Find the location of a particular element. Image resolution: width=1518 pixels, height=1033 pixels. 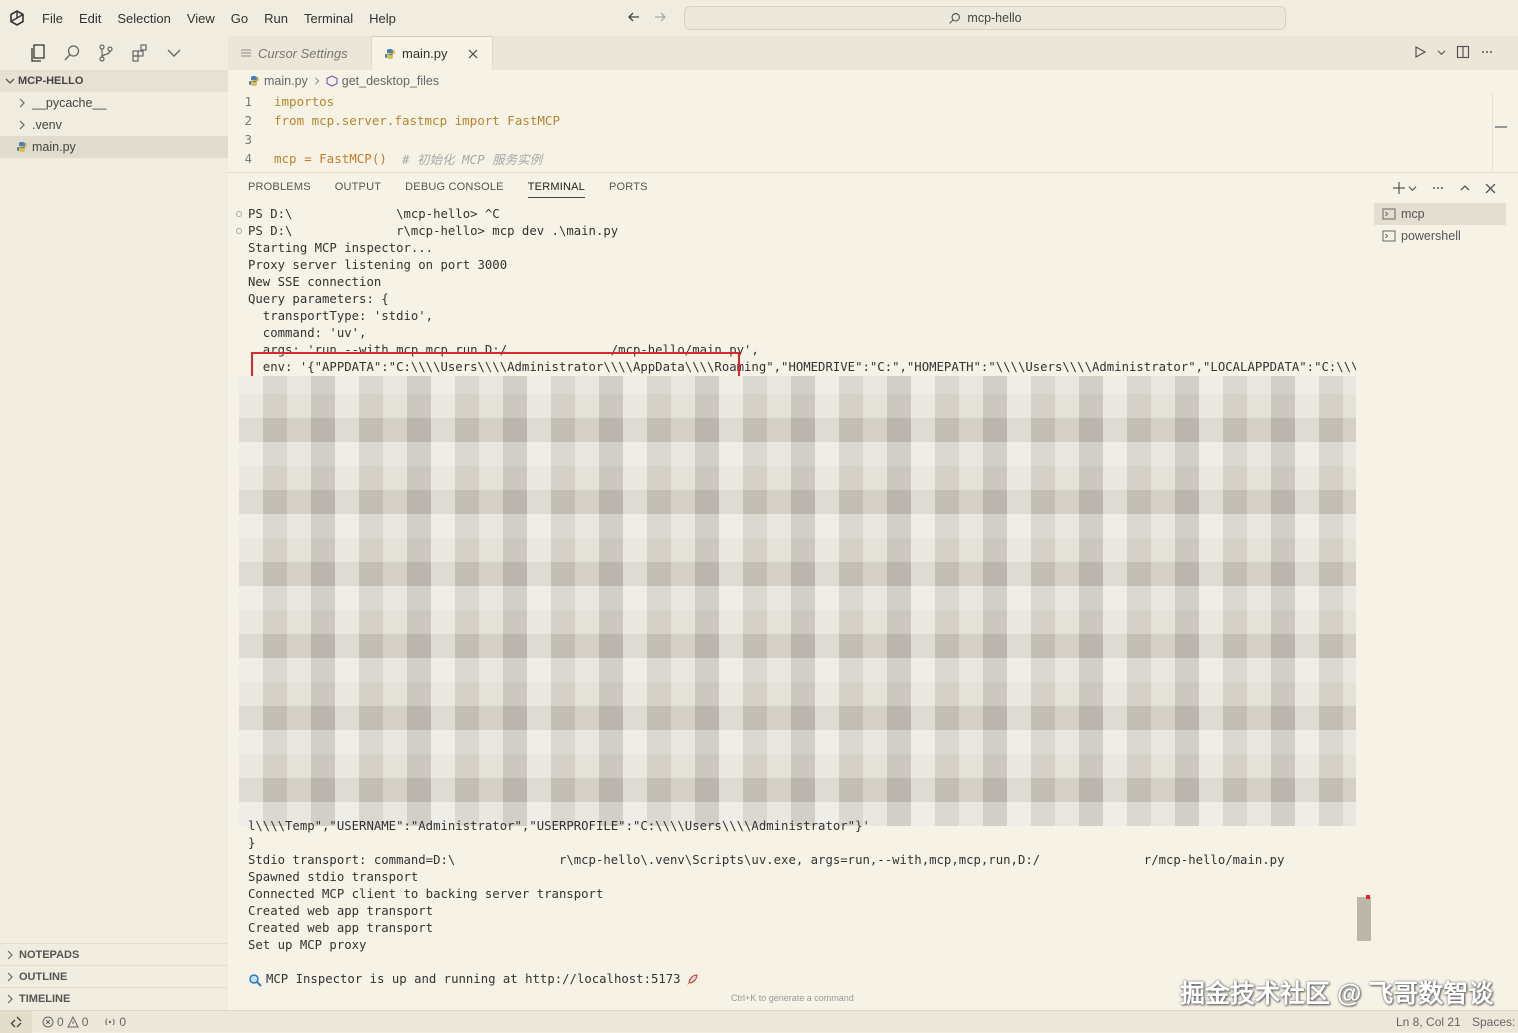

tab-main-py: main.py is located at coordinates (432, 53).